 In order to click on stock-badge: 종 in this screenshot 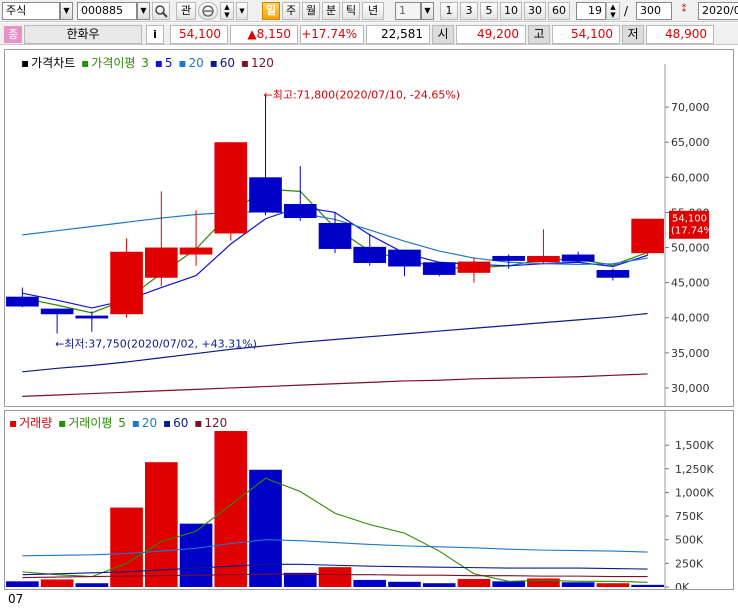, I will do `click(13, 34)`.